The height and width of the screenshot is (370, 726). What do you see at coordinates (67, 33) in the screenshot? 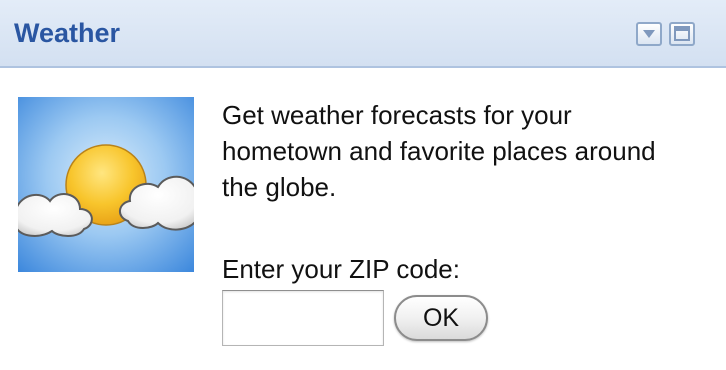
I see `gadget-title: Weather` at bounding box center [67, 33].